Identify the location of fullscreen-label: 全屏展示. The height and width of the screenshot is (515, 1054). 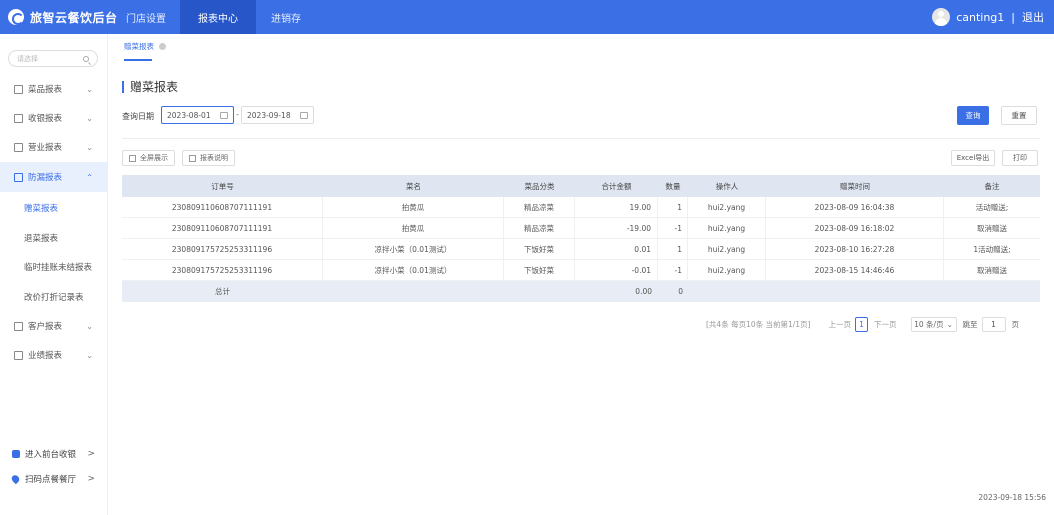
(154, 158).